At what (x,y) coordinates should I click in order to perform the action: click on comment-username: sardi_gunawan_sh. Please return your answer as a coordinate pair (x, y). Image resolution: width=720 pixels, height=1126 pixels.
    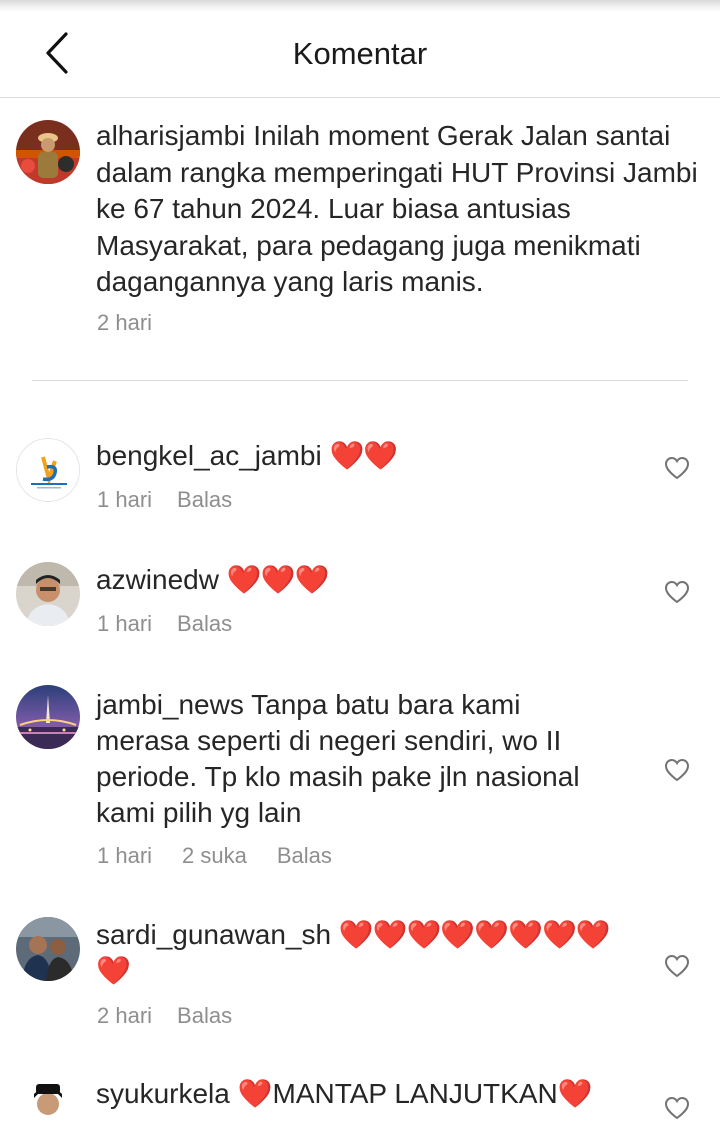
    Looking at the image, I should click on (213, 934).